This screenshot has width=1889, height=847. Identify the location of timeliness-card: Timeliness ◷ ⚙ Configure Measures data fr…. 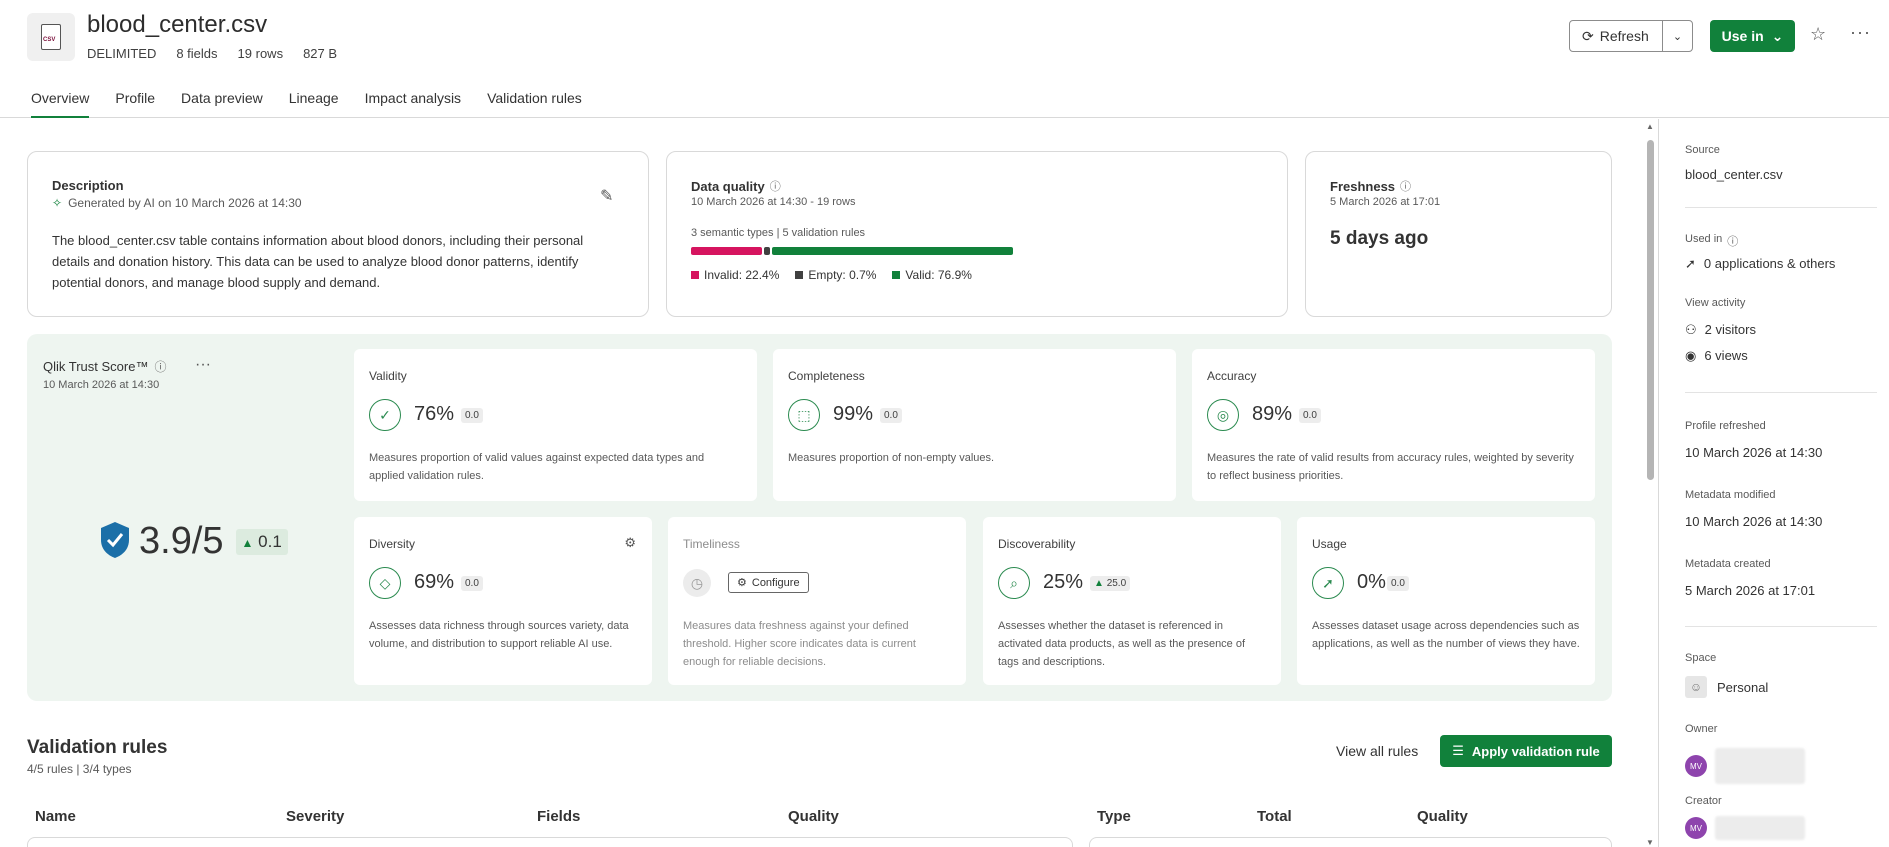
(817, 601).